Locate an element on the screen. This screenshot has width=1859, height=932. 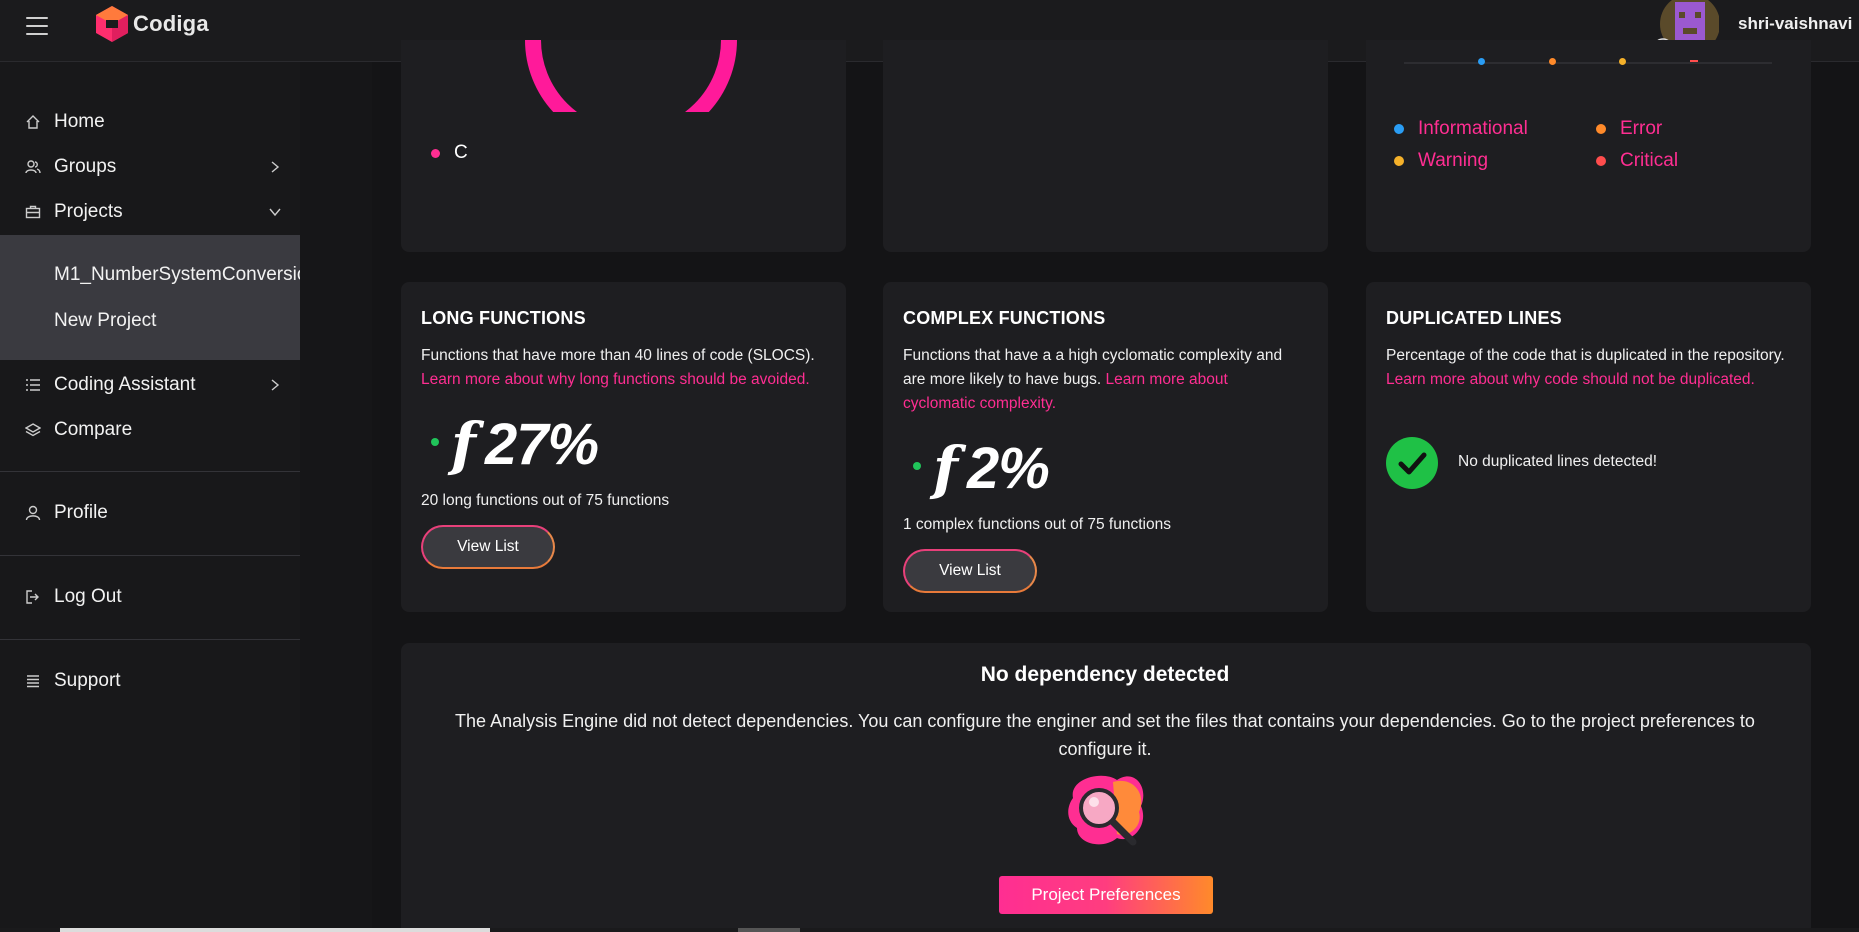
card-title: DUPLICATED LINES is located at coordinates (1474, 318).